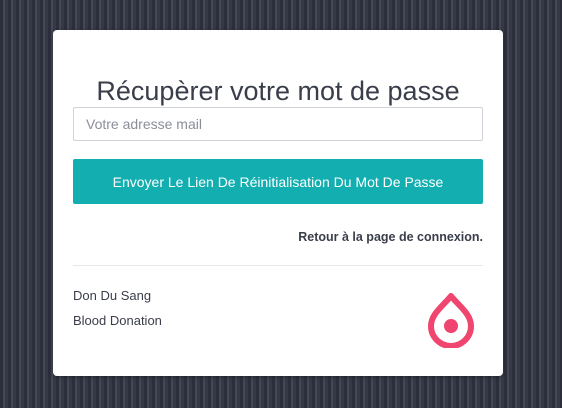 This screenshot has height=408, width=562. I want to click on email-input, so click(278, 124).